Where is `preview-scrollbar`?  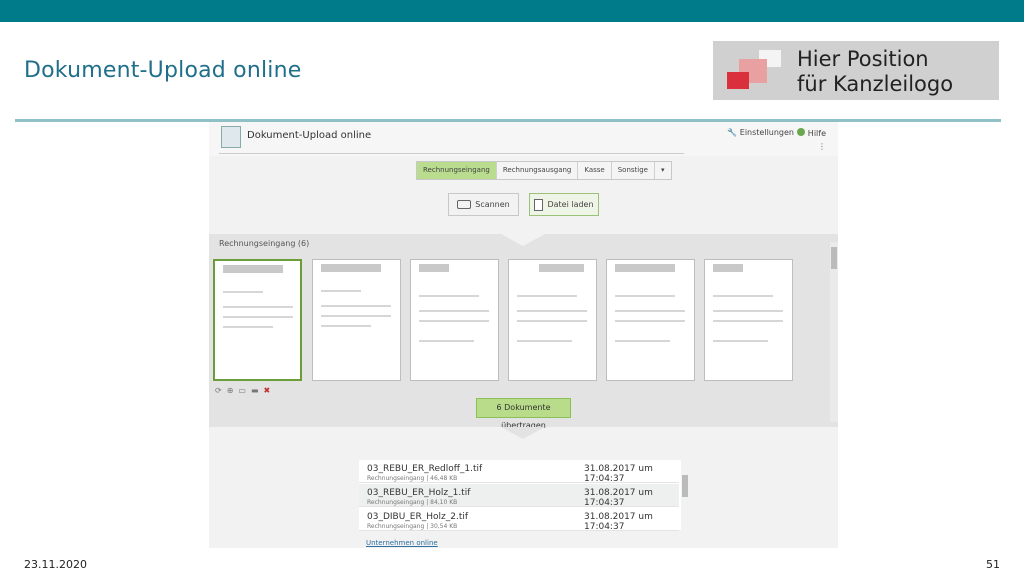
preview-scrollbar is located at coordinates (834, 332).